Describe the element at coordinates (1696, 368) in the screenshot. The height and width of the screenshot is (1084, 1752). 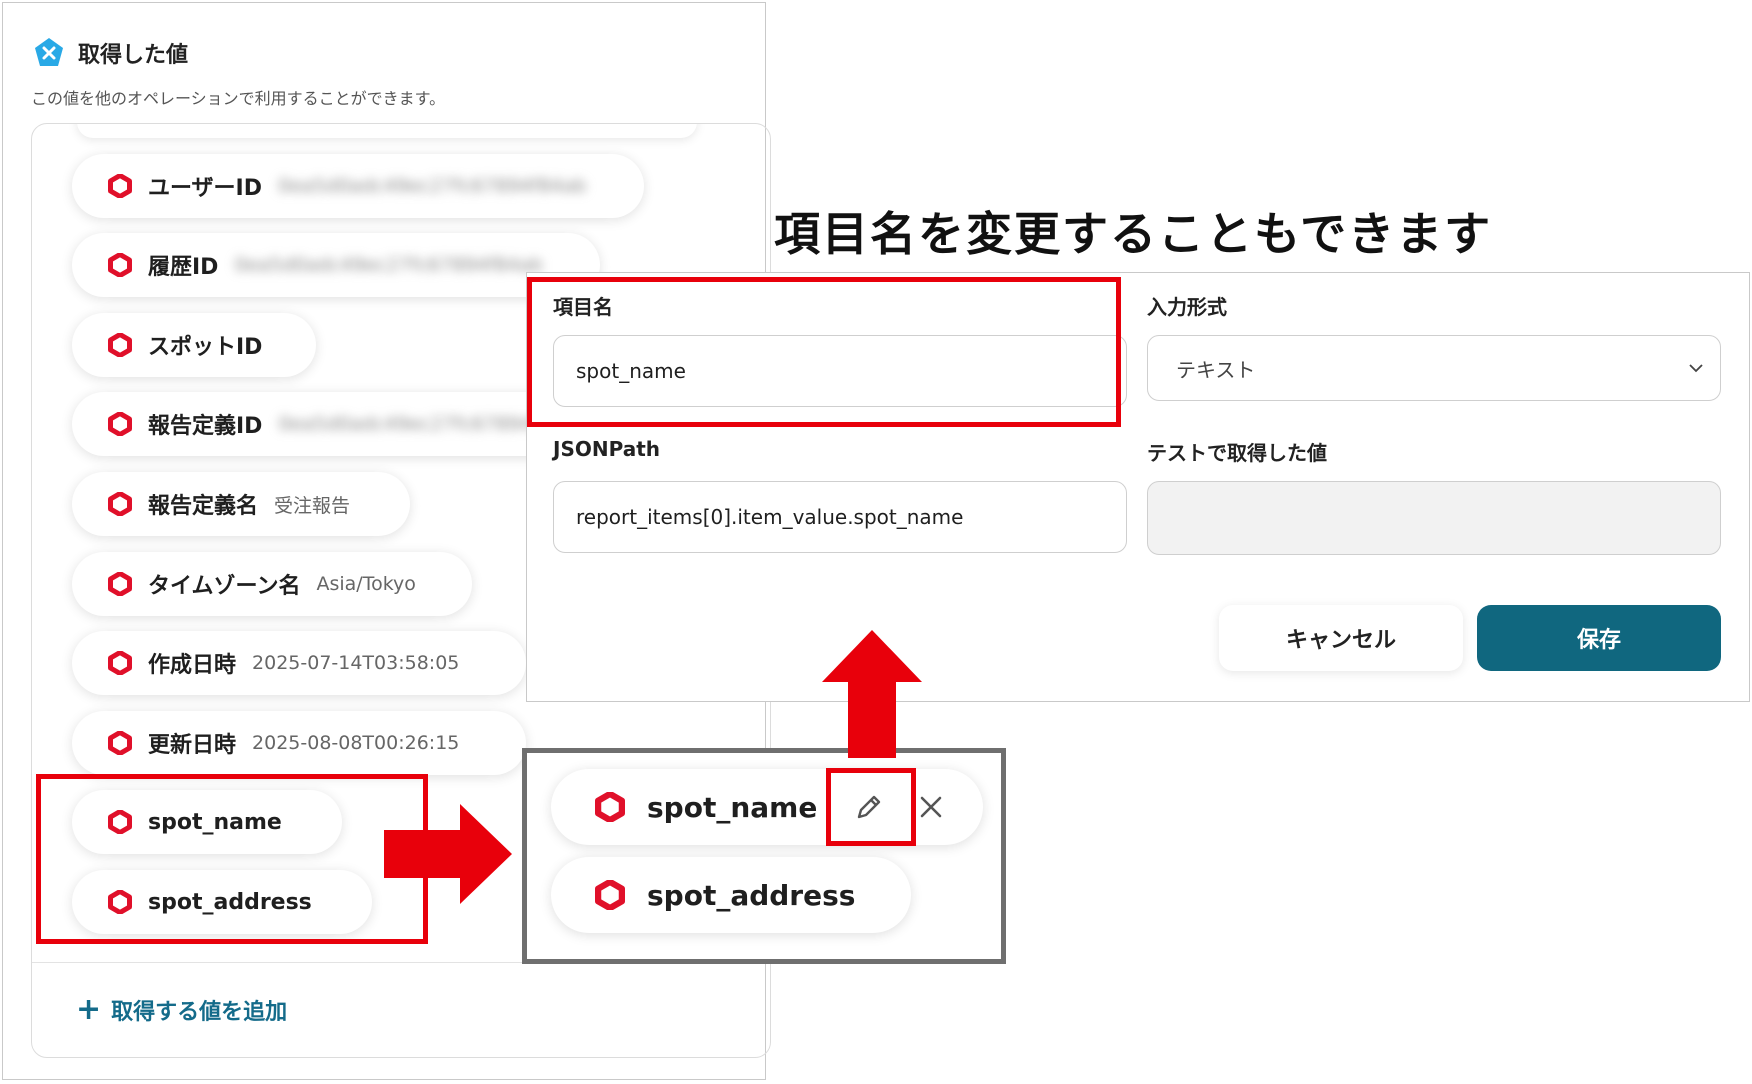
I see `chevron-down-icon` at that location.